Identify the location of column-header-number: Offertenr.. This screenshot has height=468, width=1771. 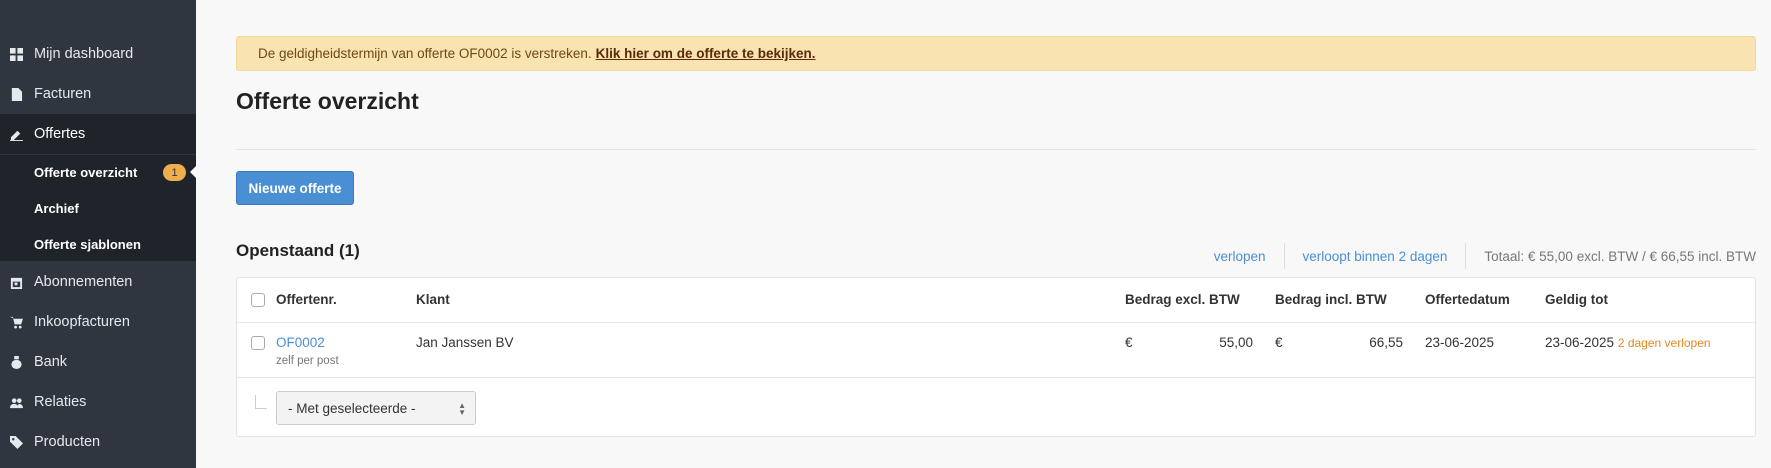
(306, 299).